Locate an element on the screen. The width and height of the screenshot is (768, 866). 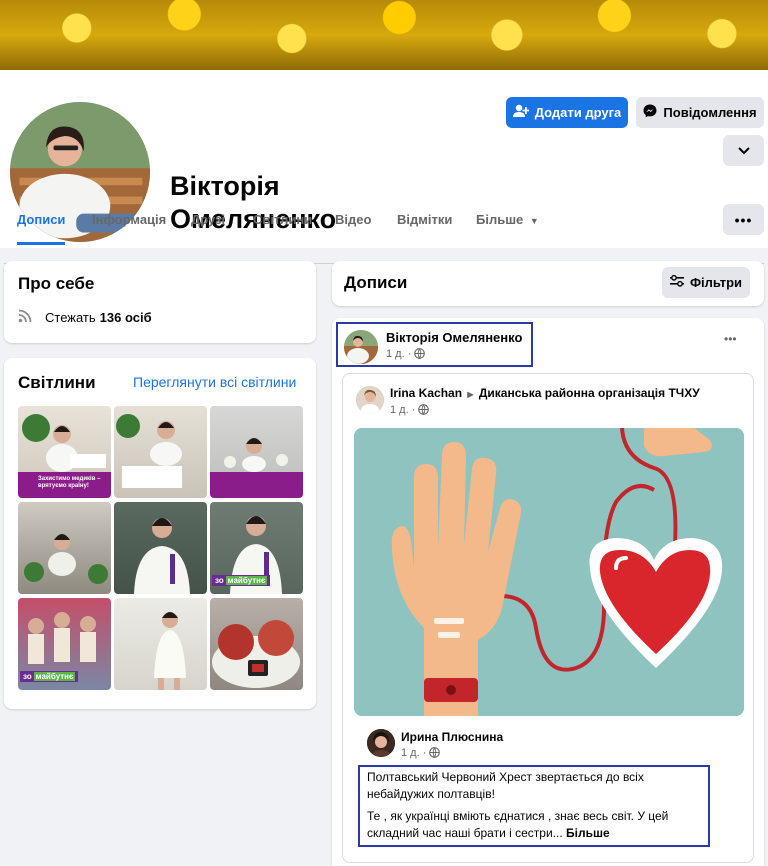
add-friend-button: Додати друга is located at coordinates (567, 112).